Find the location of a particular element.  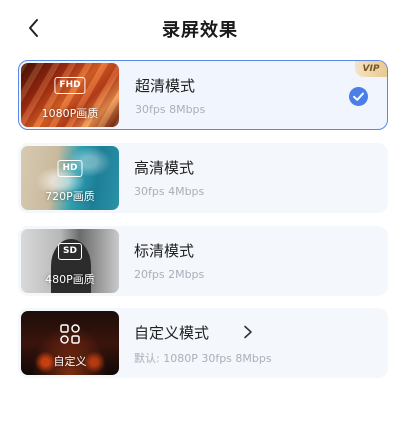

mode-name: 标清模式 is located at coordinates (164, 251).